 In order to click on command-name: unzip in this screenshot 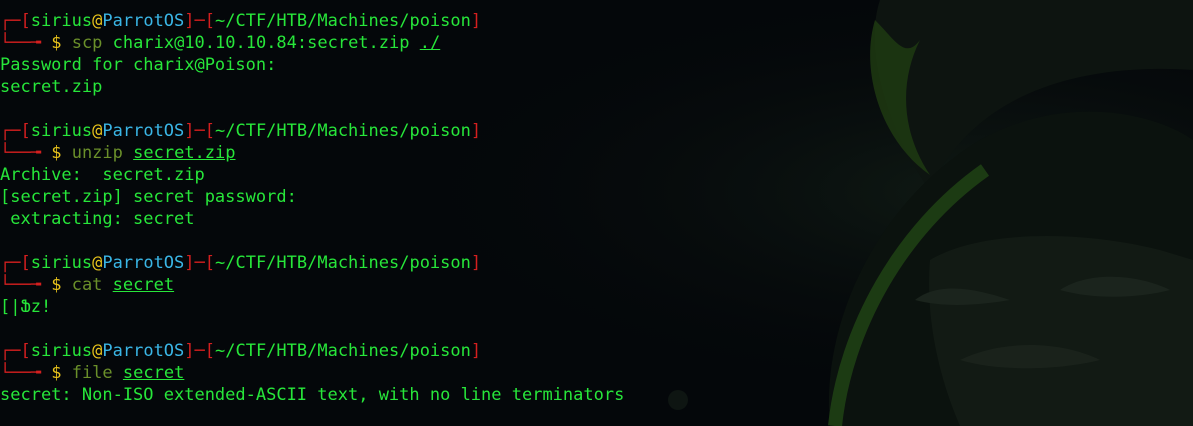, I will do `click(97, 153)`.